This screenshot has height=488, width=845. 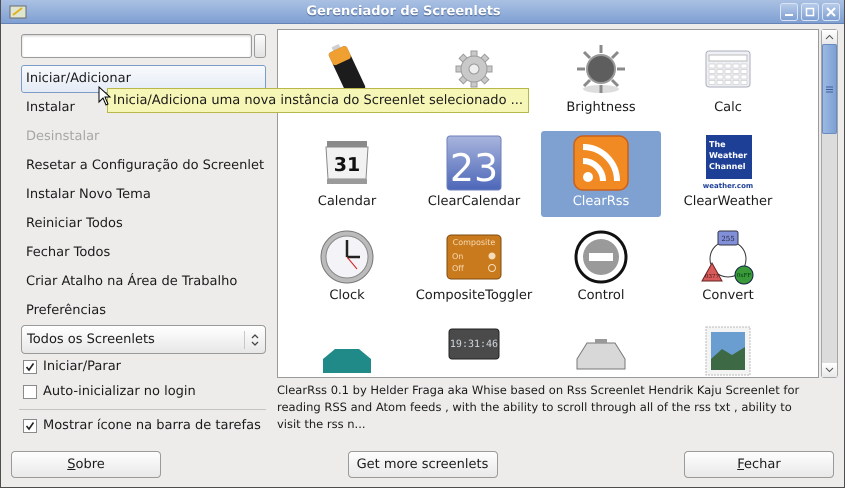 I want to click on screenlet-item: Composite On Off CompositeToggler, so click(x=474, y=268).